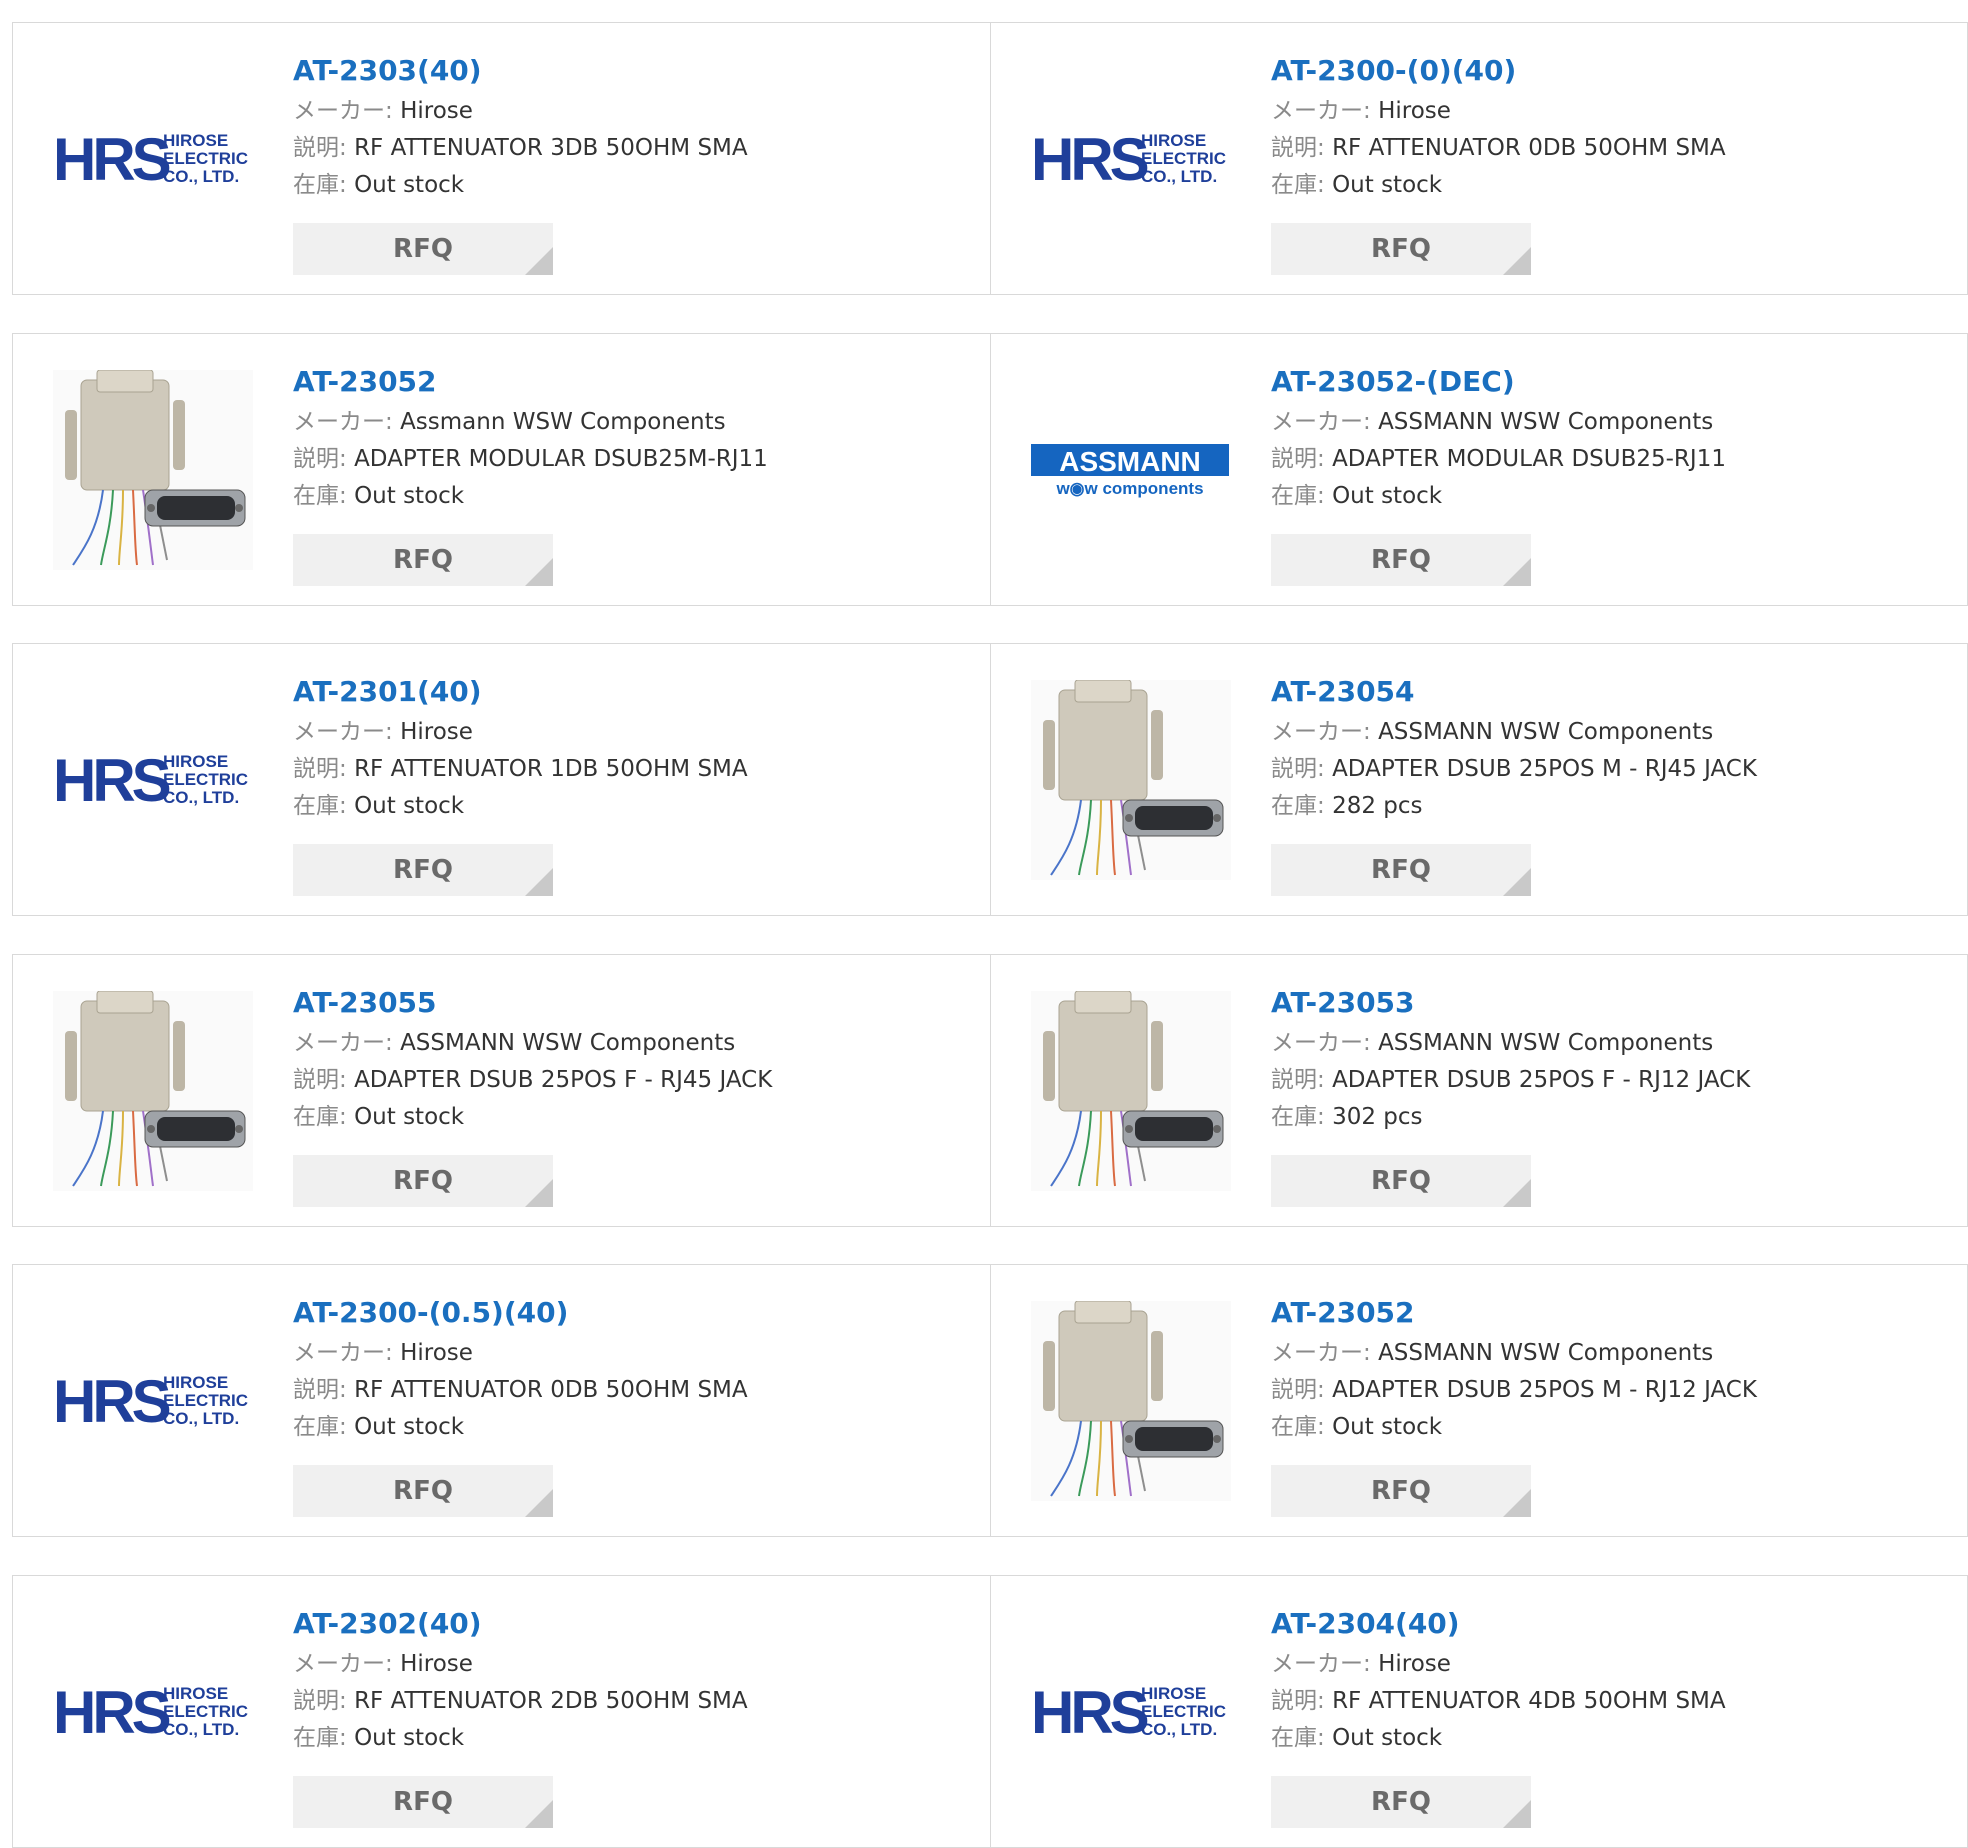 This screenshot has width=1968, height=1848. Describe the element at coordinates (561, 459) in the screenshot. I see `description-value: ADAPTER MODULAR DSUB25M-RJ11` at that location.